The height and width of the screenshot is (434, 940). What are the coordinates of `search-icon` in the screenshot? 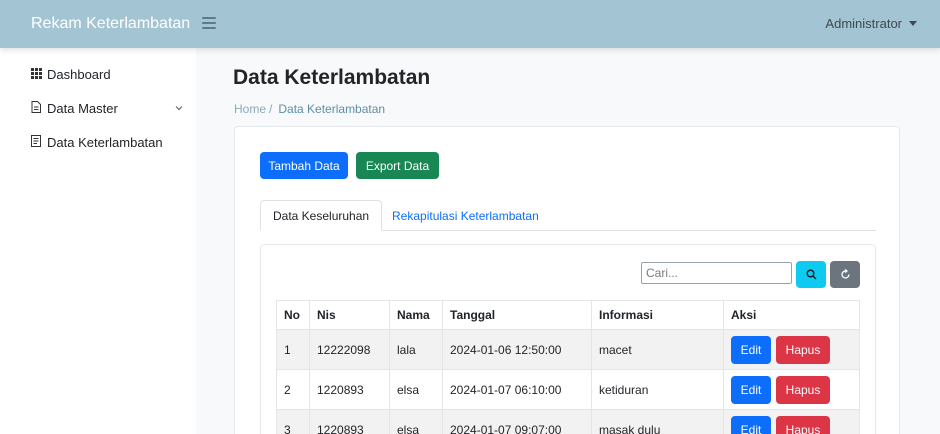 It's located at (811, 274).